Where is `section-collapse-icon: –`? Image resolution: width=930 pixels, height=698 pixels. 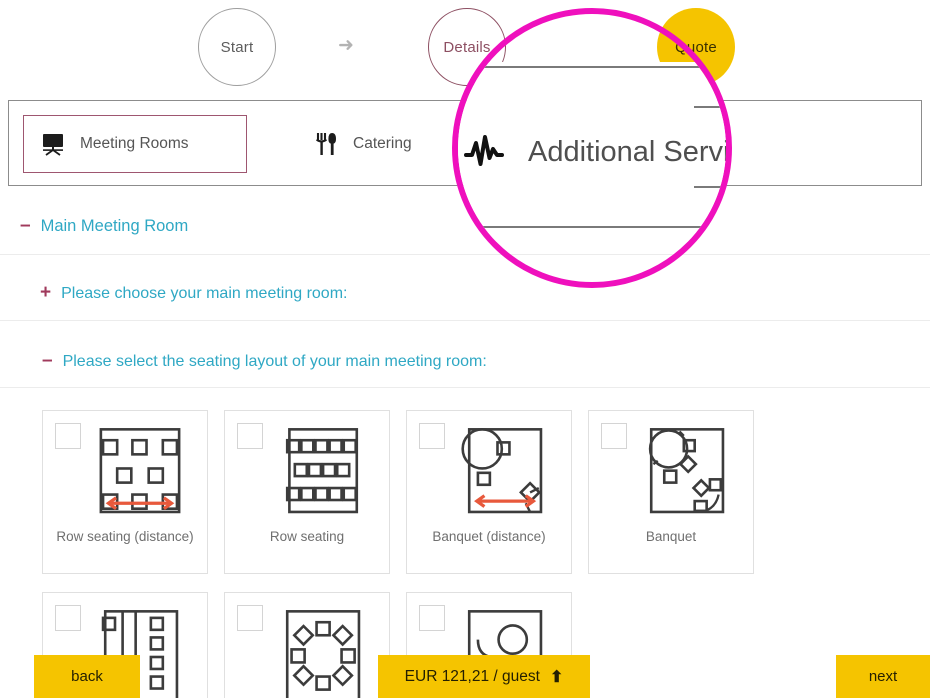 section-collapse-icon: – is located at coordinates (47, 360).